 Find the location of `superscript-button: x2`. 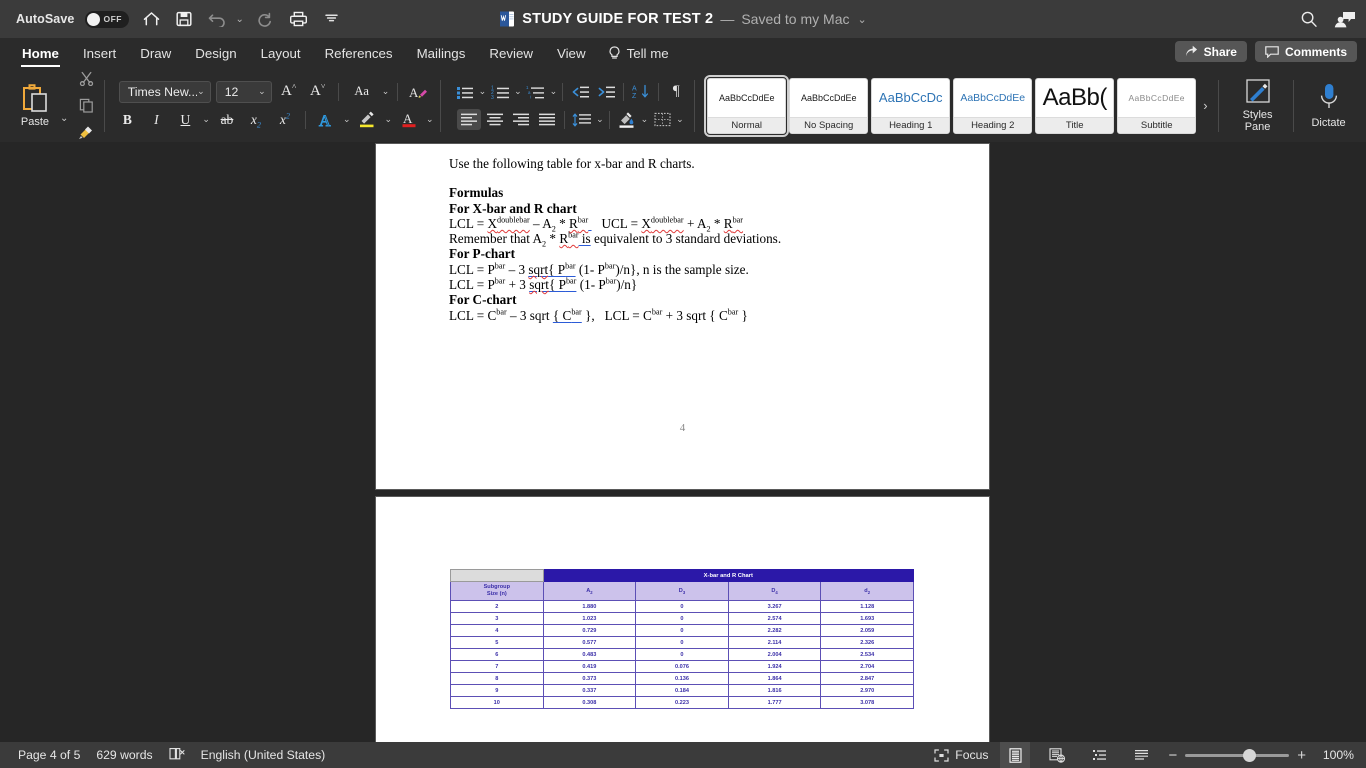

superscript-button: x2 is located at coordinates (285, 120).